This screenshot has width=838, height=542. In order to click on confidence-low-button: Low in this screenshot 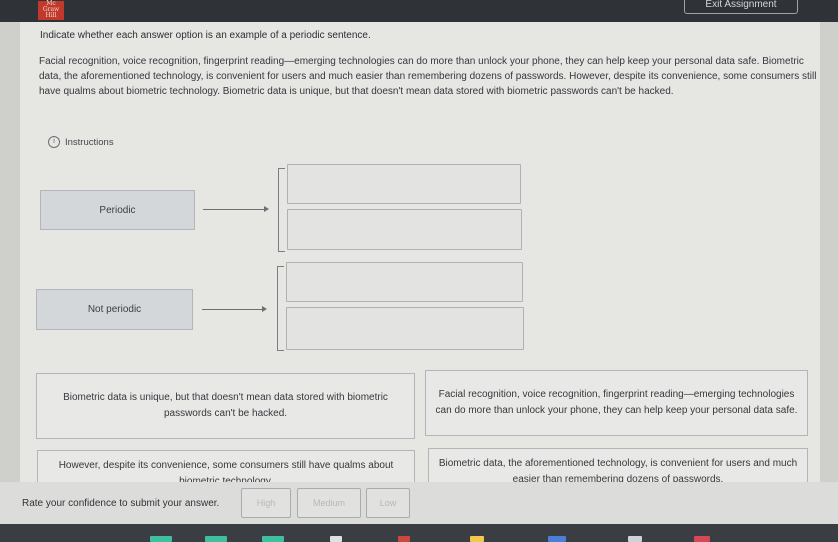, I will do `click(388, 503)`.